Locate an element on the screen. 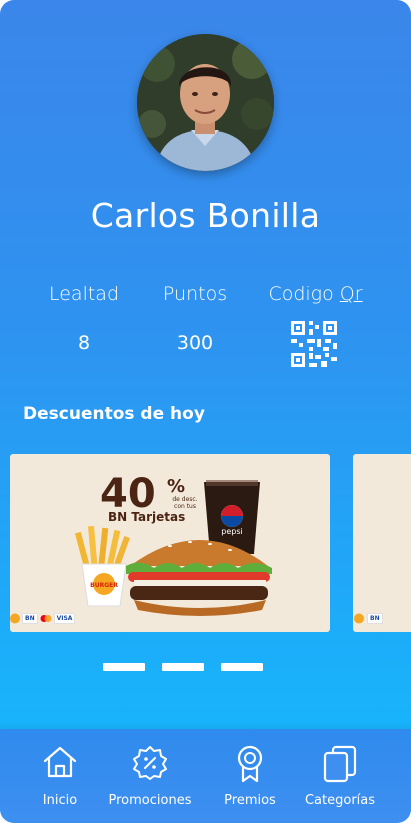 This screenshot has width=411, height=823. nav-label-premios: Premios is located at coordinates (250, 800).